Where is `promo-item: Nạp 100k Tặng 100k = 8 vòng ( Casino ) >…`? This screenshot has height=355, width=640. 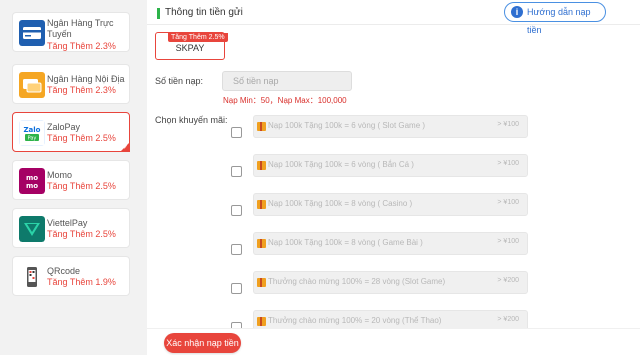 promo-item: Nạp 100k Tặng 100k = 8 vòng ( Casino ) >… is located at coordinates (390, 204).